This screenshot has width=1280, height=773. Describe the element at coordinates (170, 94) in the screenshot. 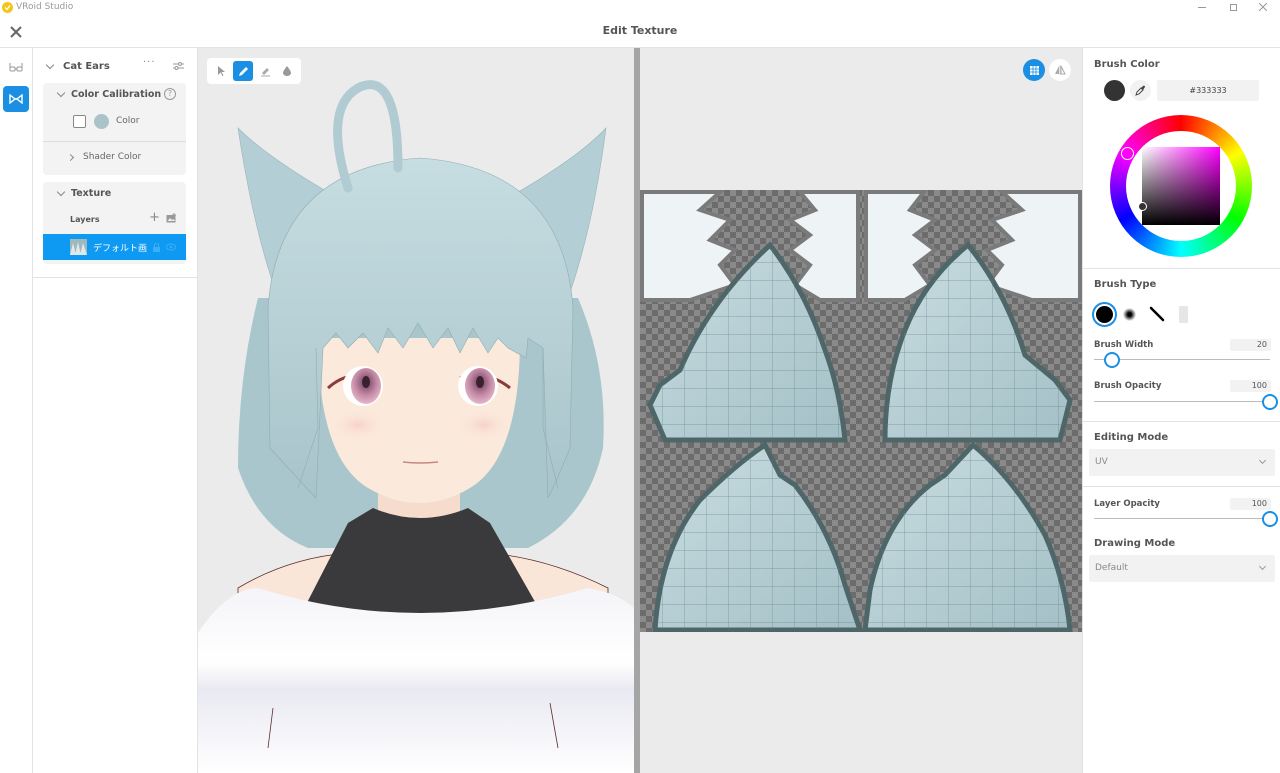

I see `question-icon: ?` at that location.